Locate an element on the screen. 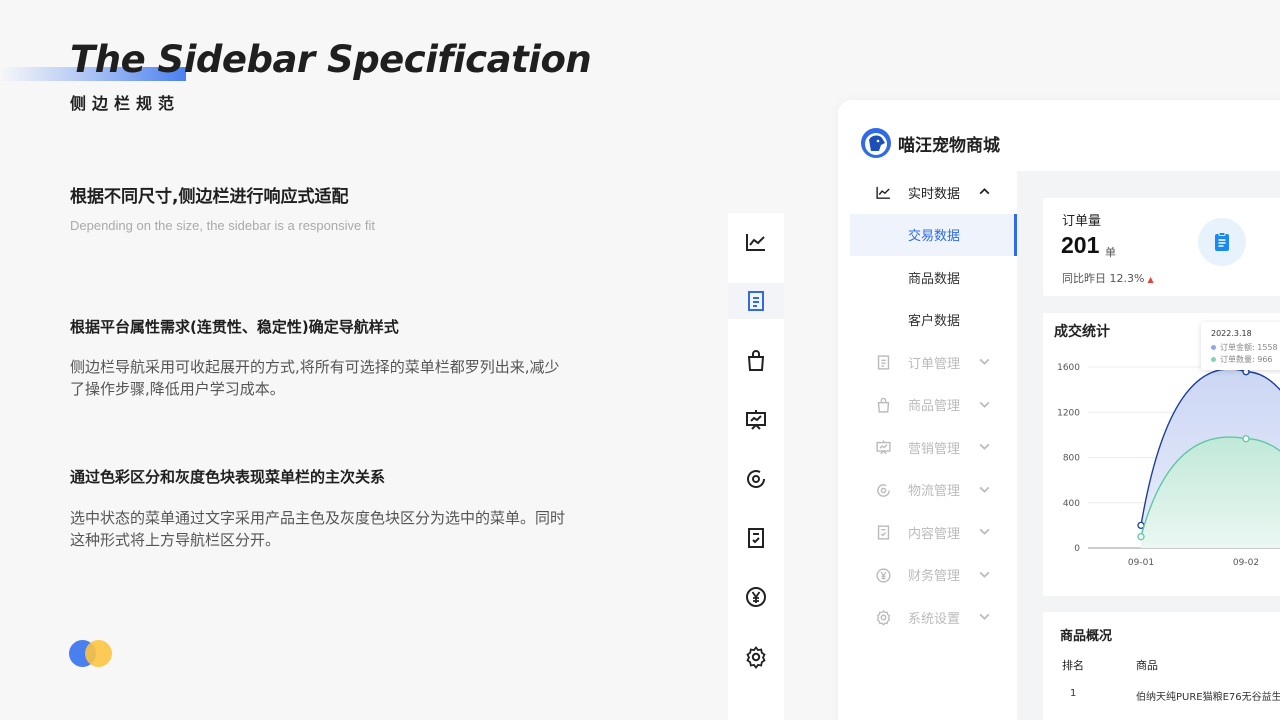 Image resolution: width=1280 pixels, height=720 pixels. checklist-icon is located at coordinates (756, 538).